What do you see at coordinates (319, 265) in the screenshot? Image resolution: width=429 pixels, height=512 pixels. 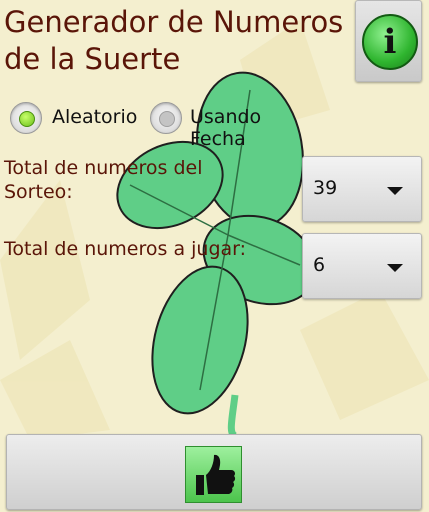 I see `total-jugar-value: 6` at bounding box center [319, 265].